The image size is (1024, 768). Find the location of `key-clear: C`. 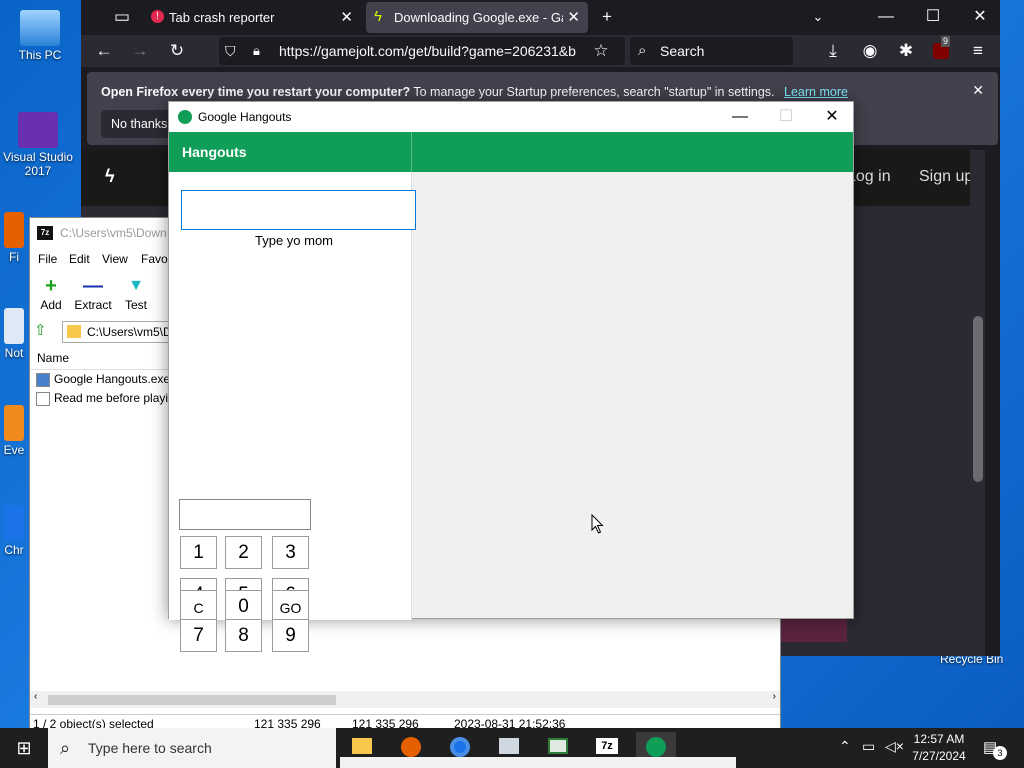

key-clear: C is located at coordinates (198, 604).